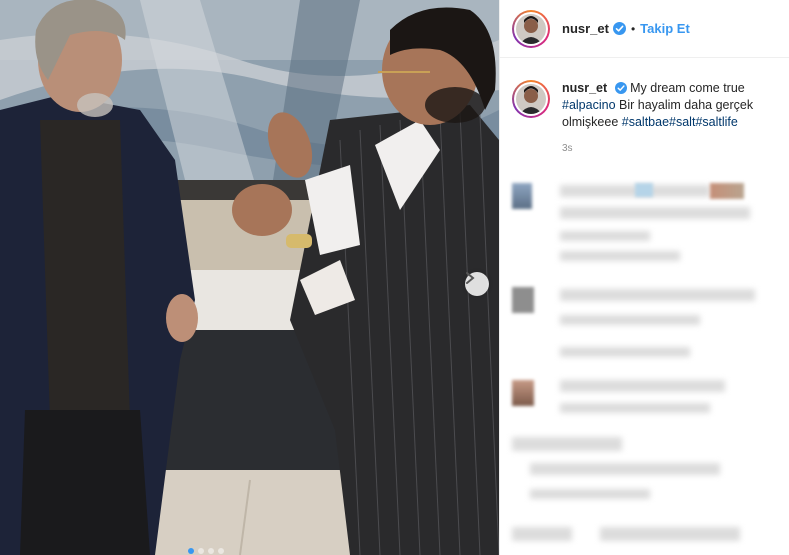 This screenshot has width=789, height=555. What do you see at coordinates (682, 122) in the screenshot?
I see `hashtag-salt: #salt` at bounding box center [682, 122].